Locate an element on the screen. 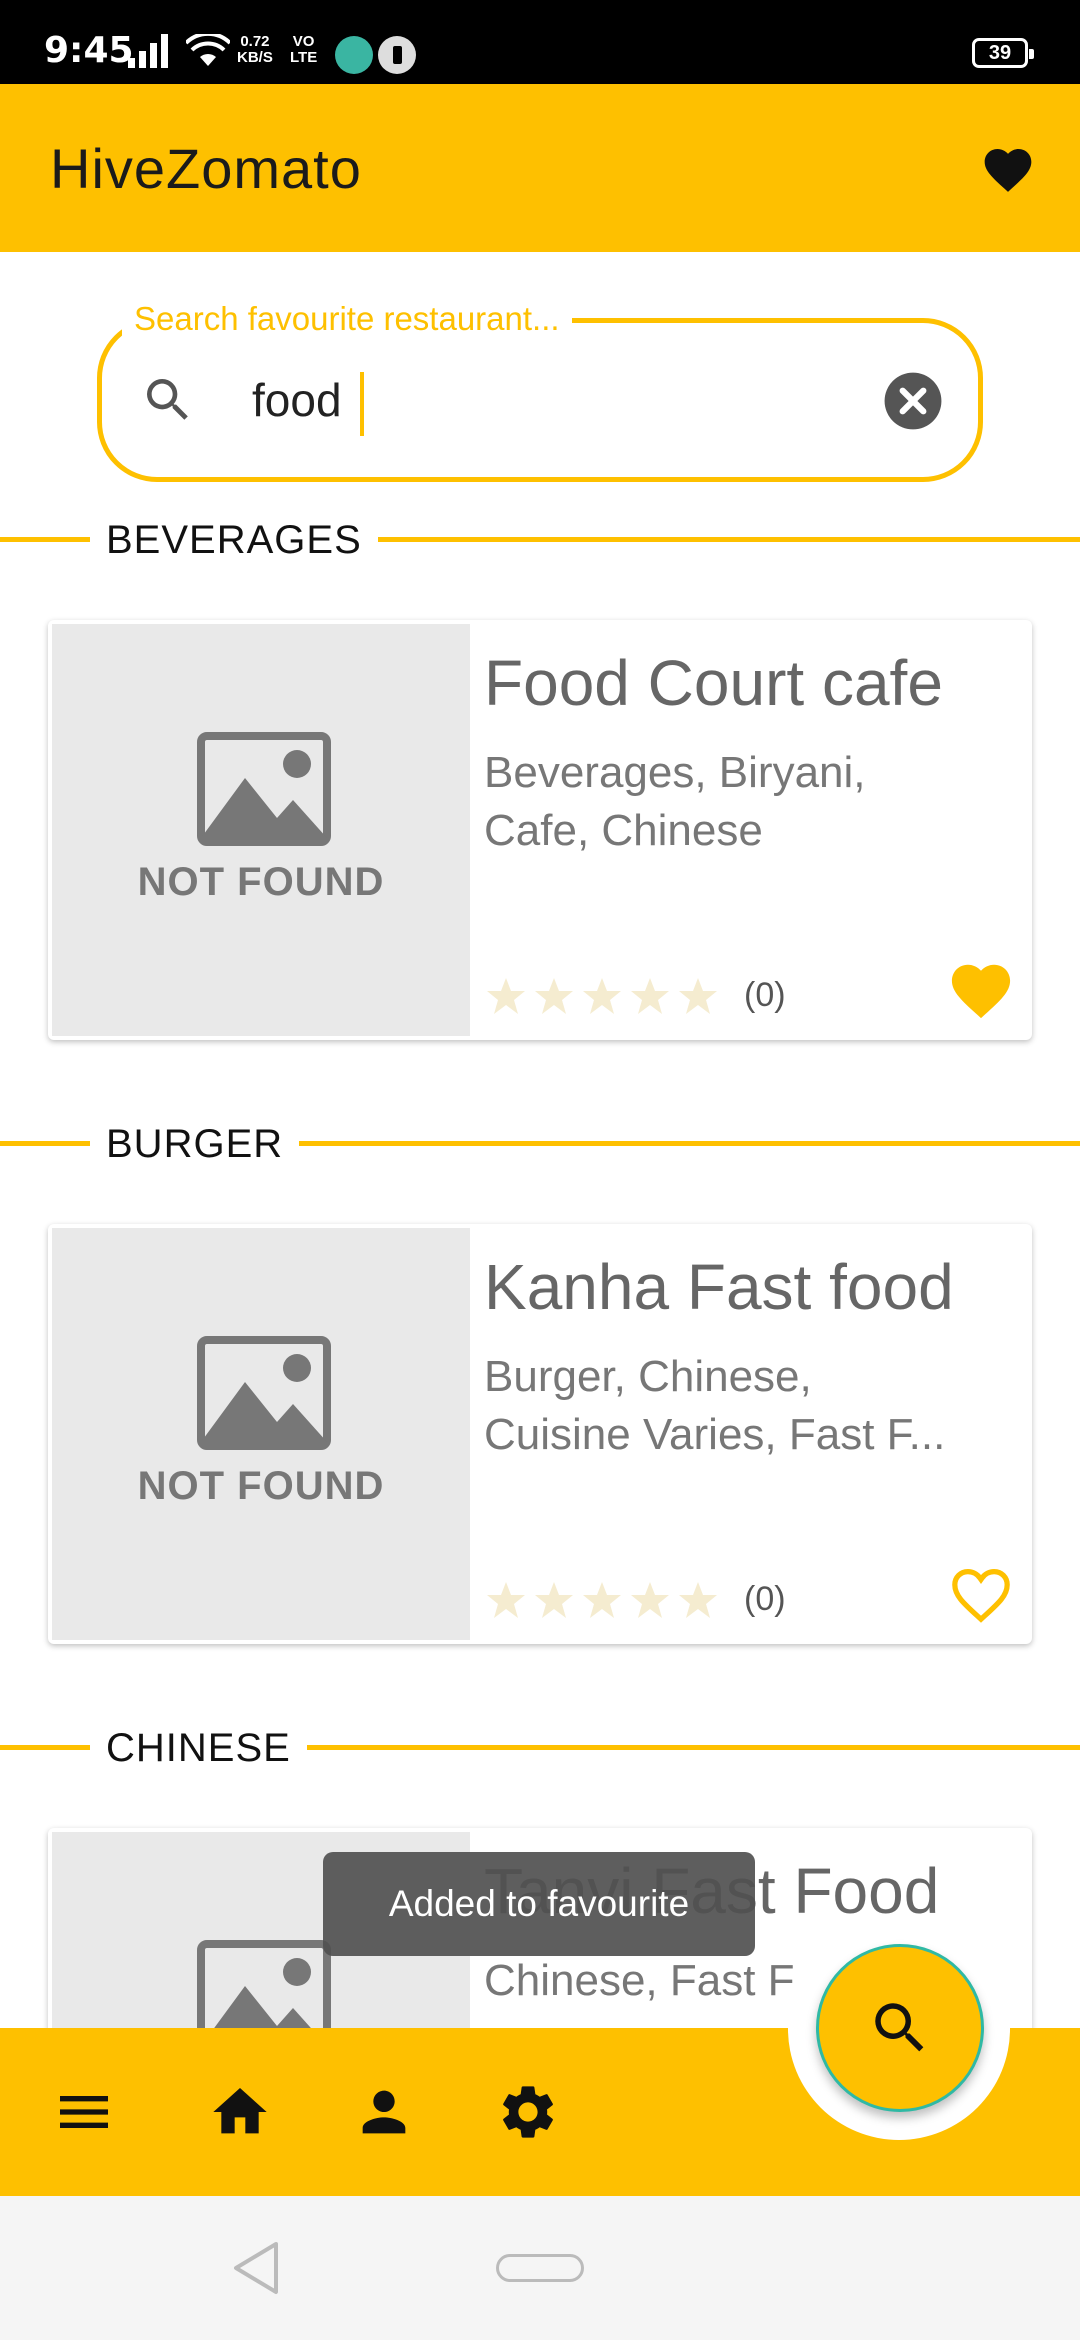 The height and width of the screenshot is (2340, 1080). volte-indicator: VO LTE is located at coordinates (303, 50).